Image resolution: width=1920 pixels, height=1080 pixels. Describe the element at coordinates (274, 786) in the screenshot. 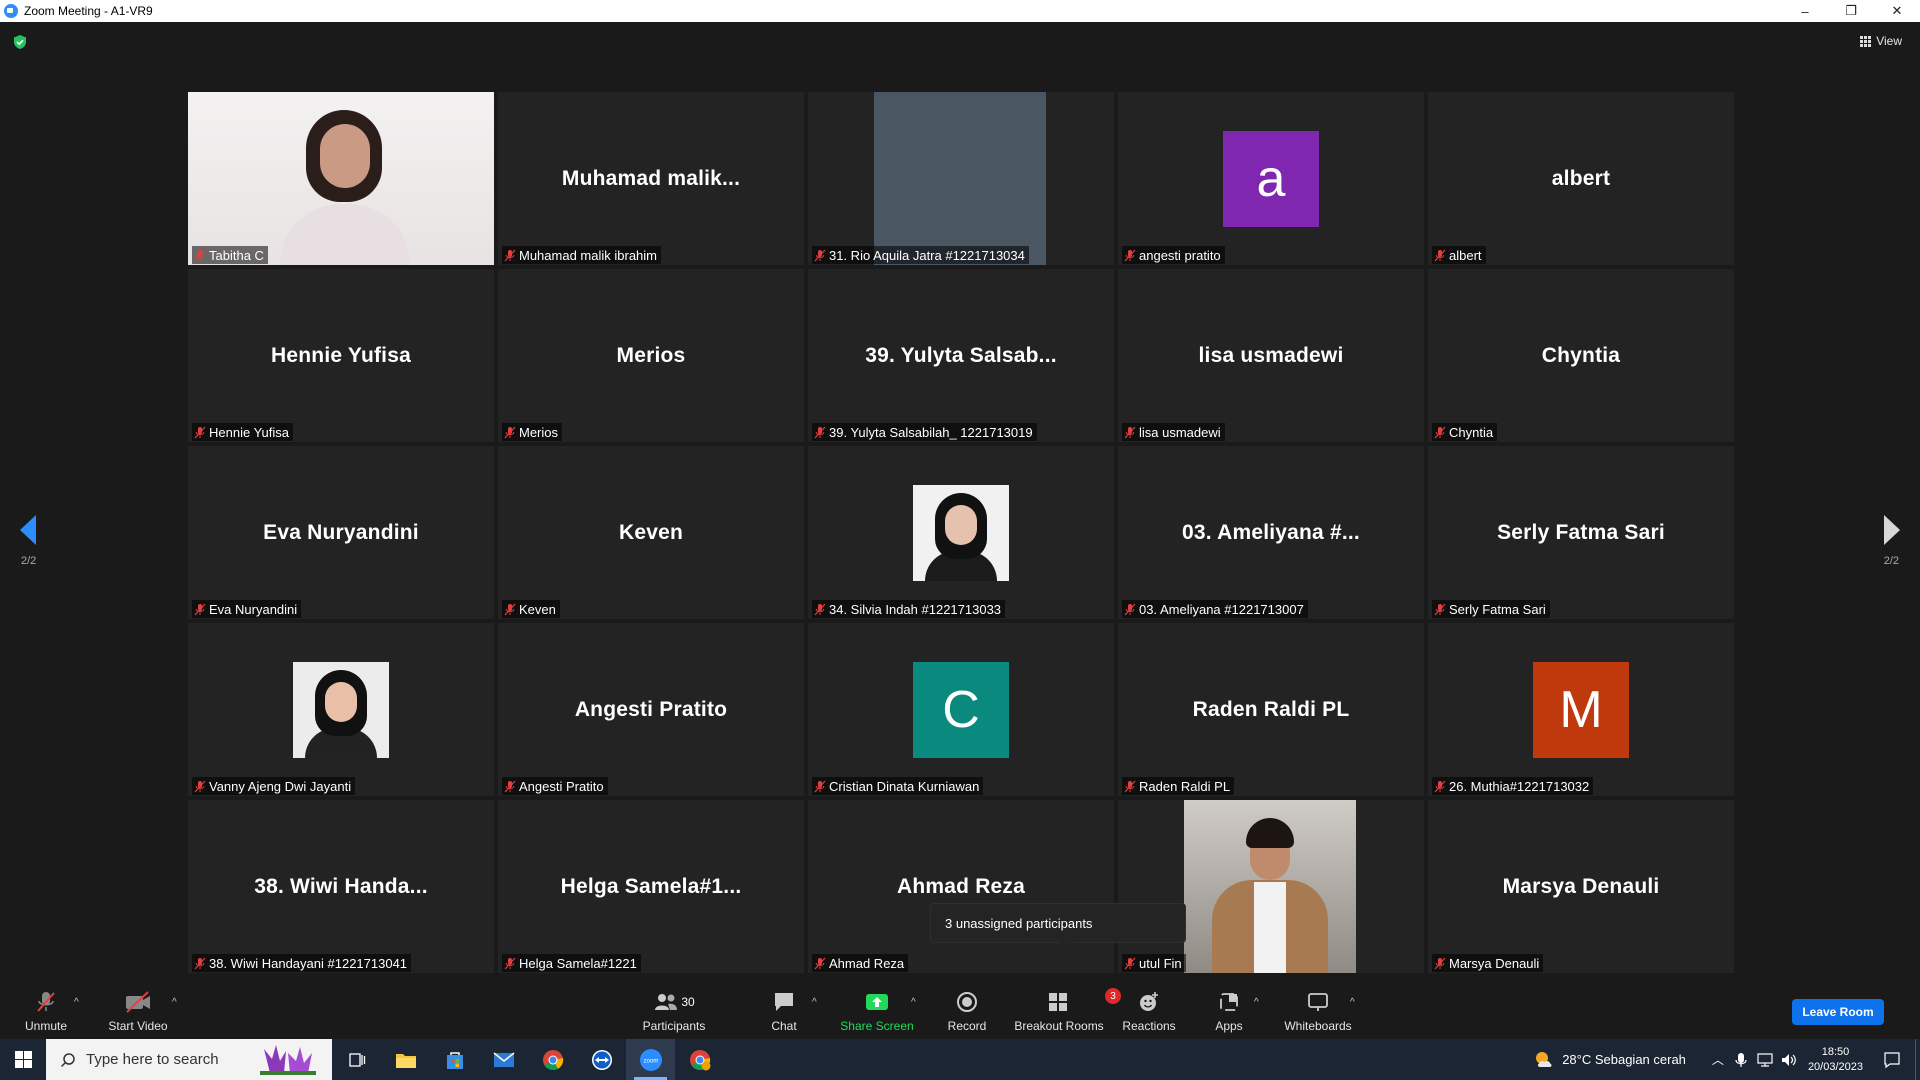

I see `participant-name-label: Vanny Ajeng Dwi Jayanti` at that location.